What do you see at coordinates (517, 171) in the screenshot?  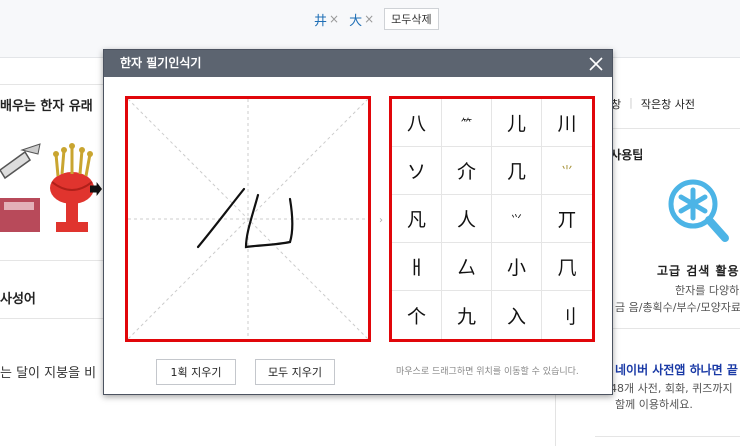 I see `candidate-cell: 几` at bounding box center [517, 171].